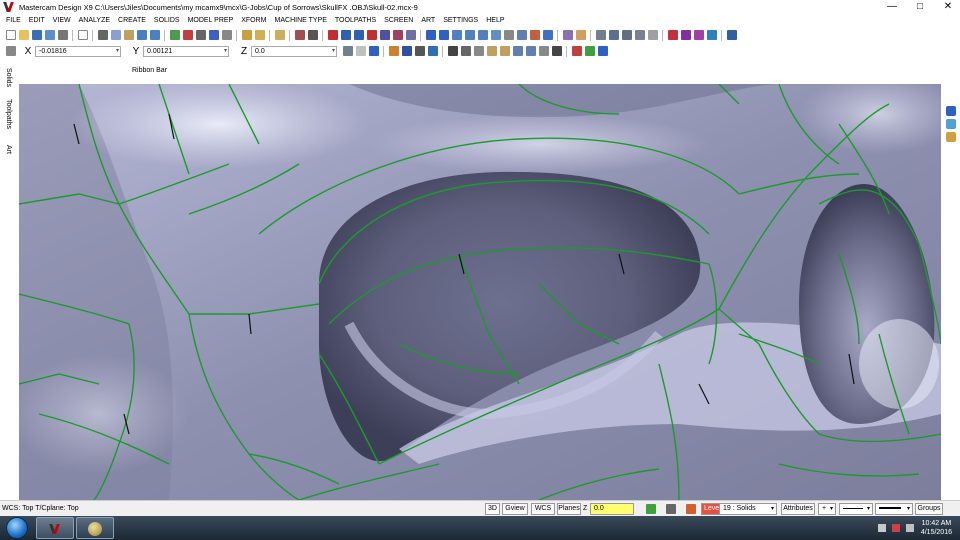  Describe the element at coordinates (920, 7) in the screenshot. I see `maximize-button: □` at that location.